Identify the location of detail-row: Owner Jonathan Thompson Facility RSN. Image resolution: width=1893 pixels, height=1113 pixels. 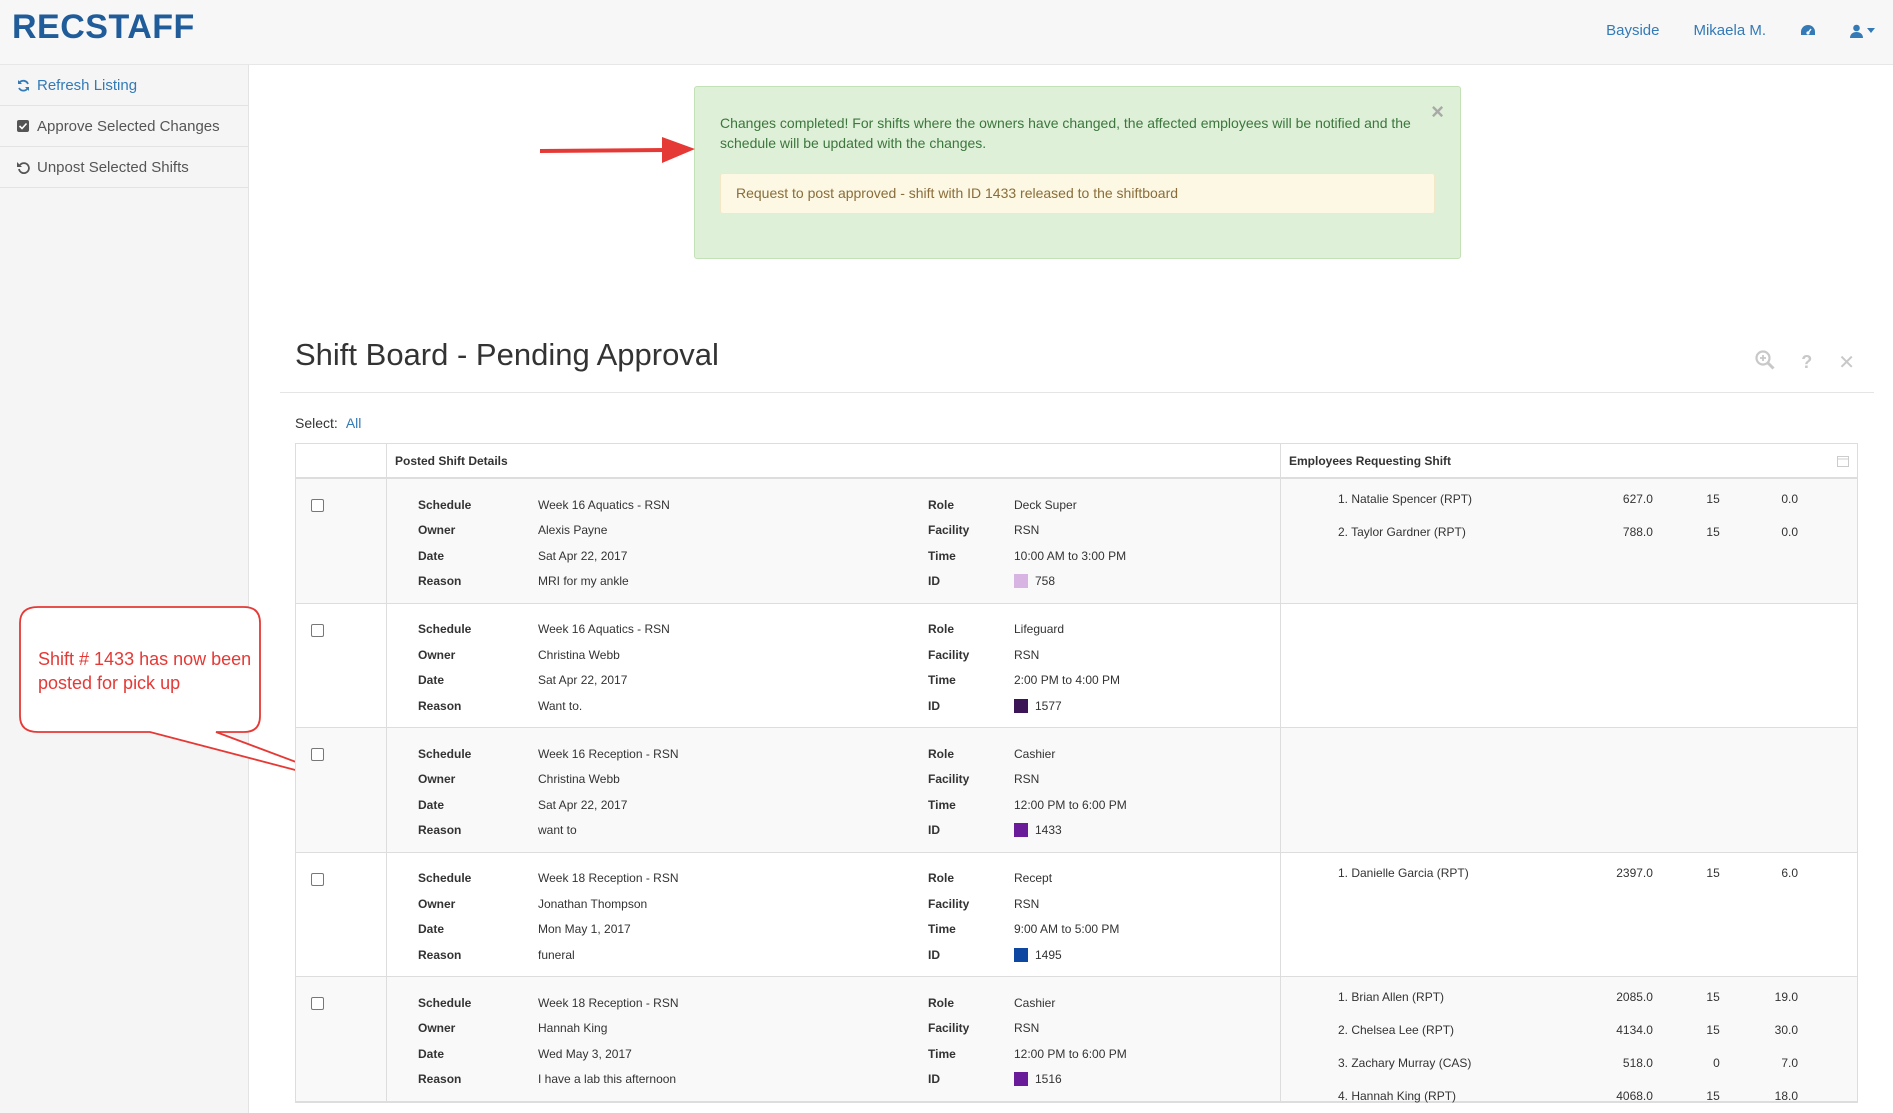
(768, 904).